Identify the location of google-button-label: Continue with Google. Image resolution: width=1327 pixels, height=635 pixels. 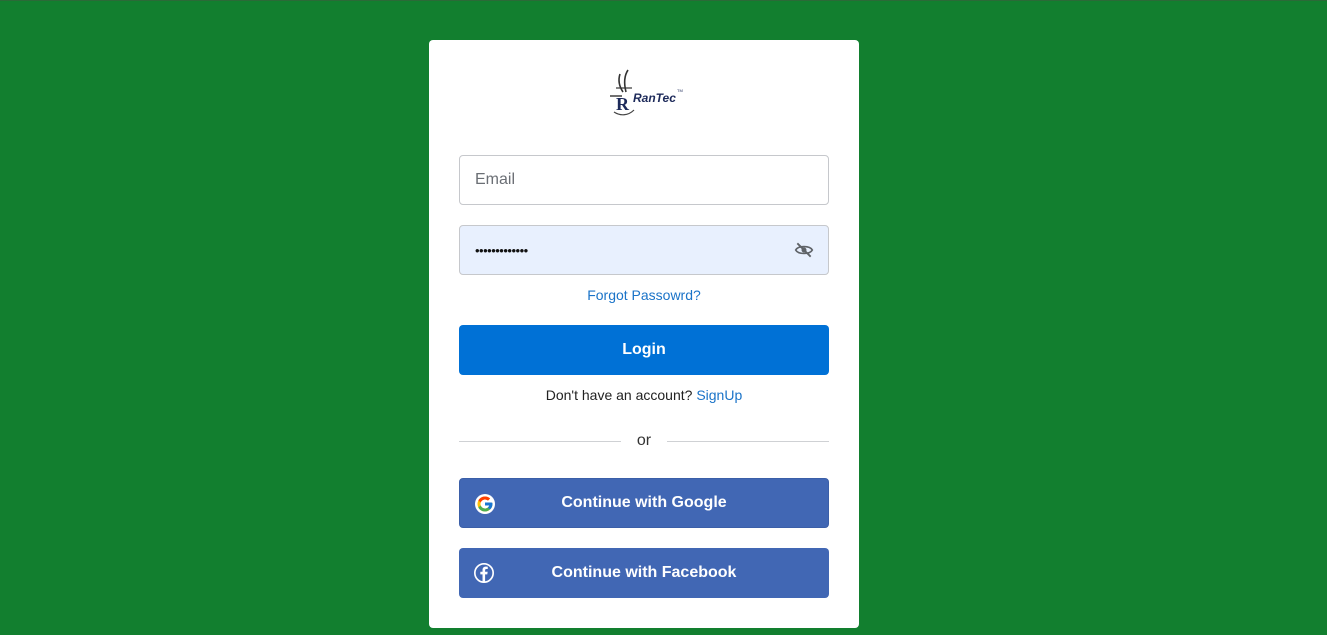
(644, 502).